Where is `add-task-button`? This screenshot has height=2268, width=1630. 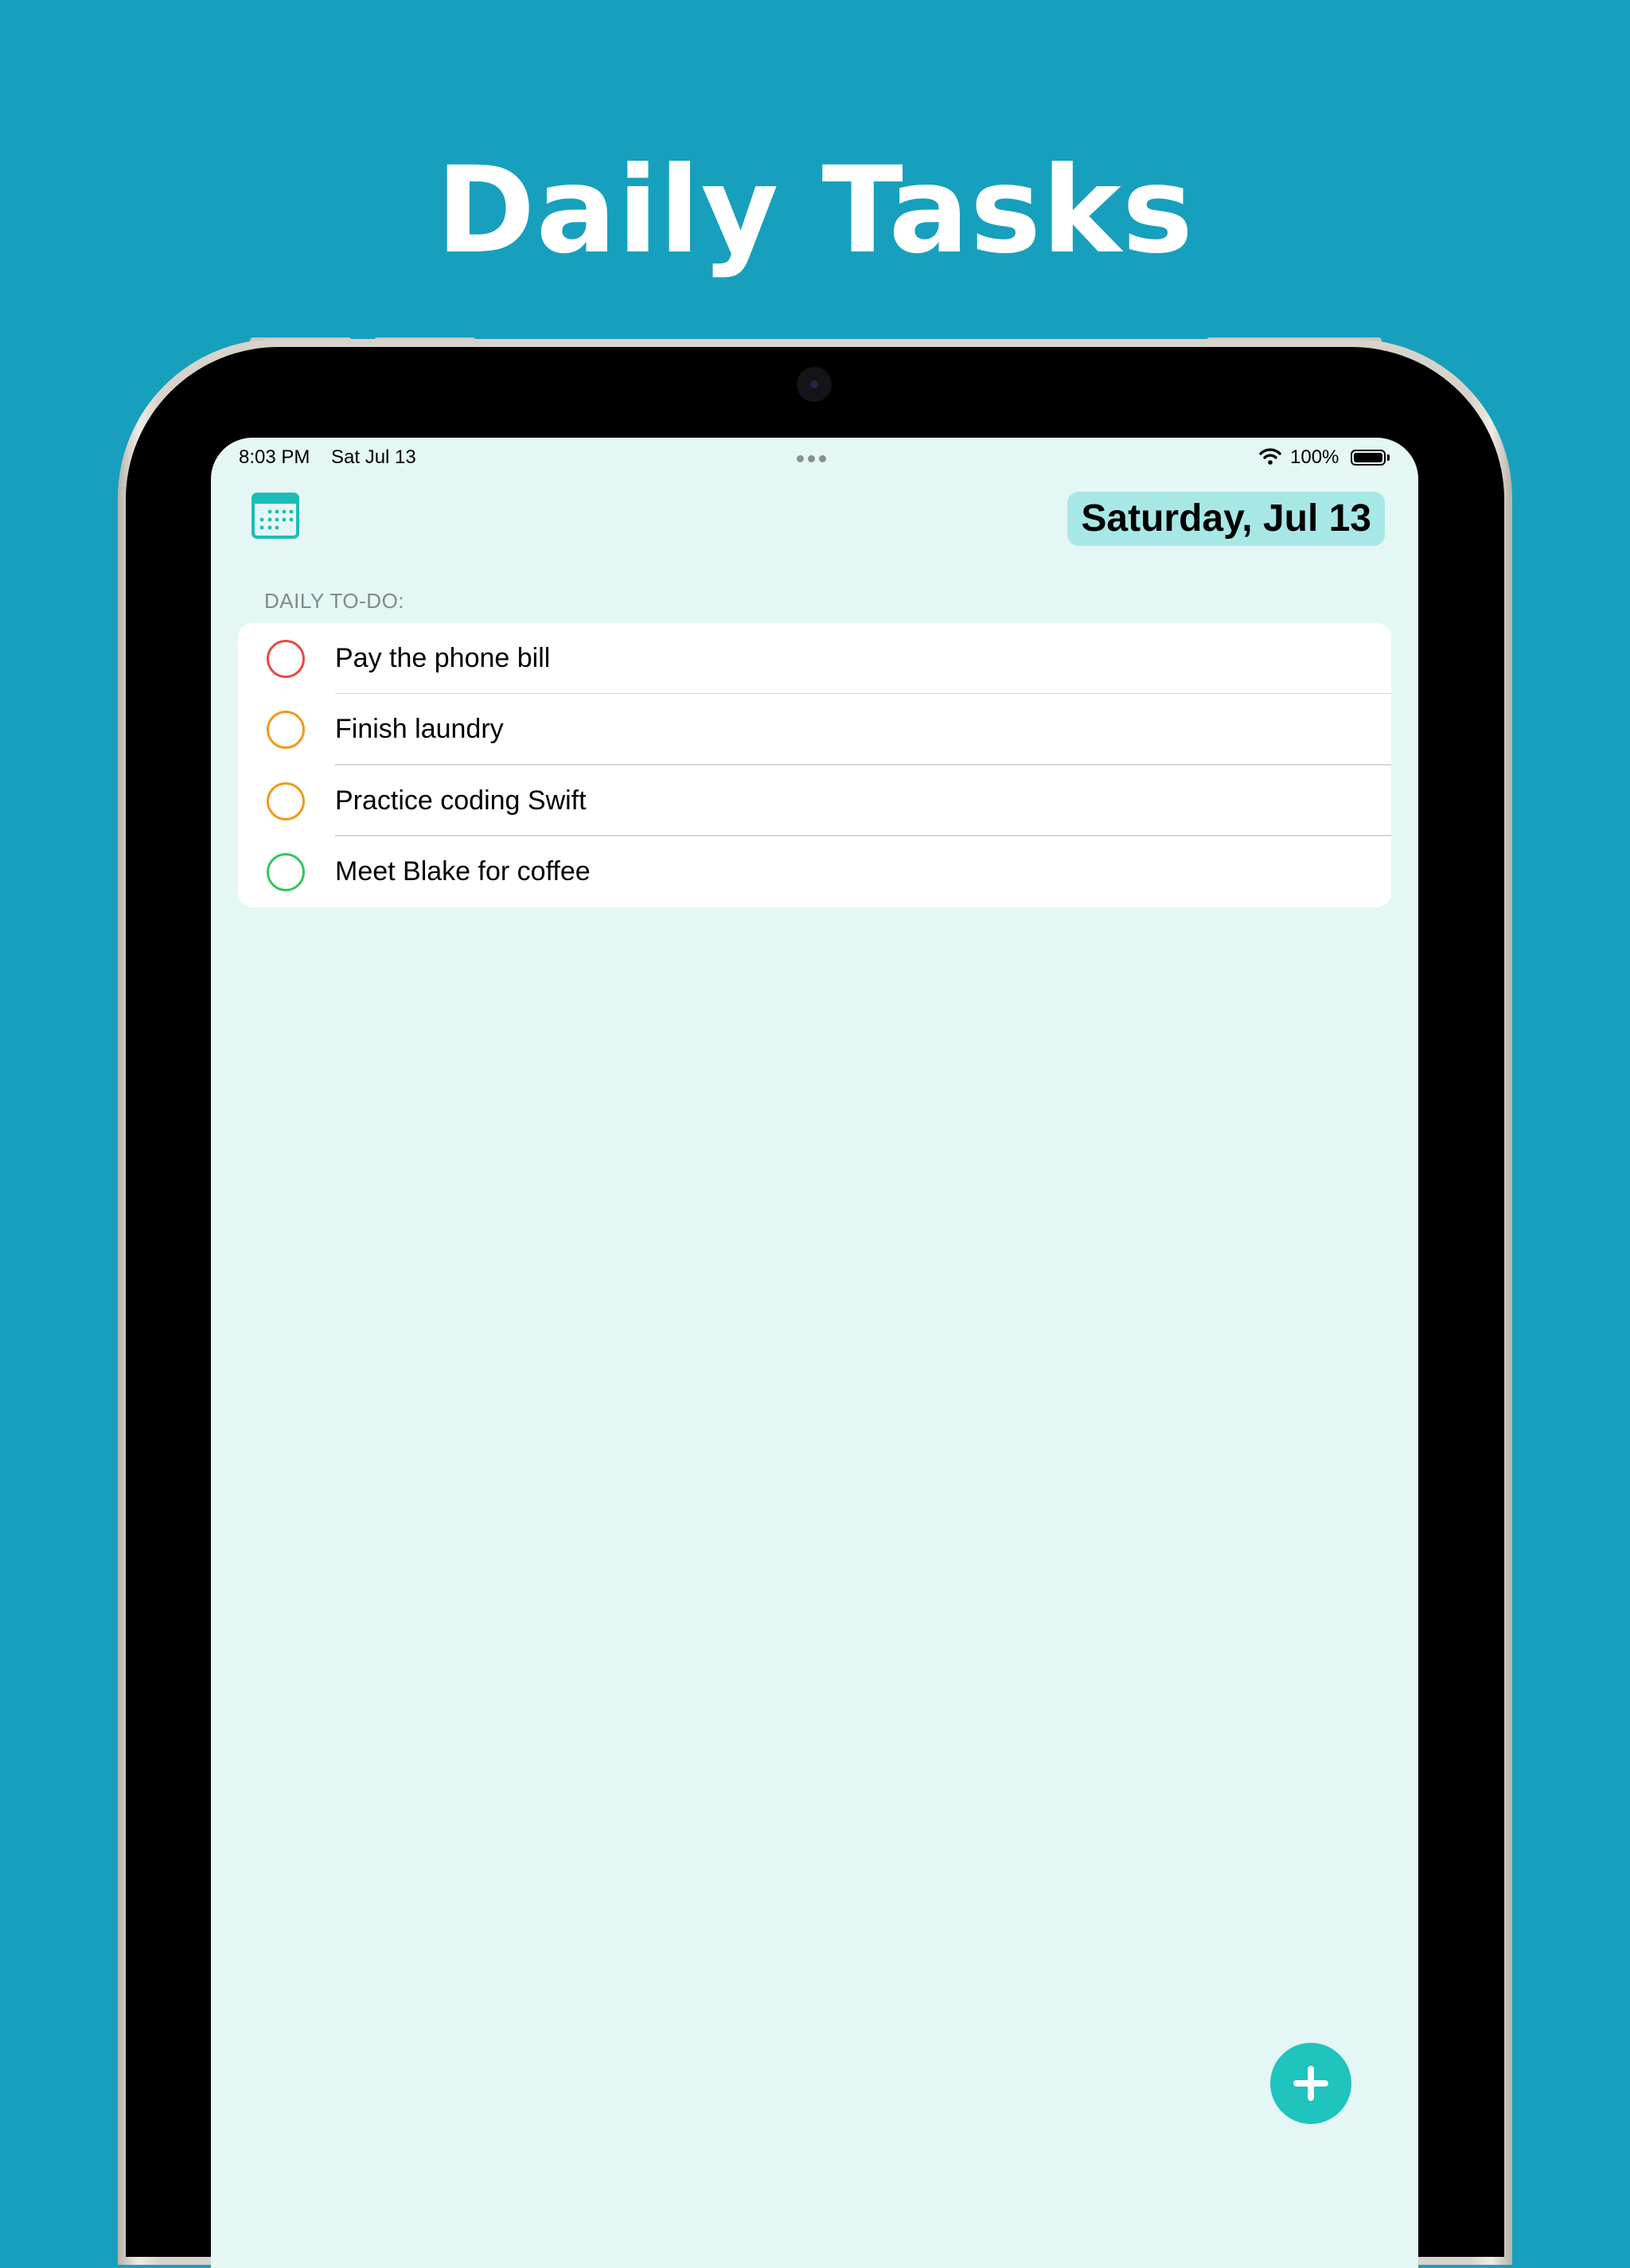 add-task-button is located at coordinates (1310, 2083).